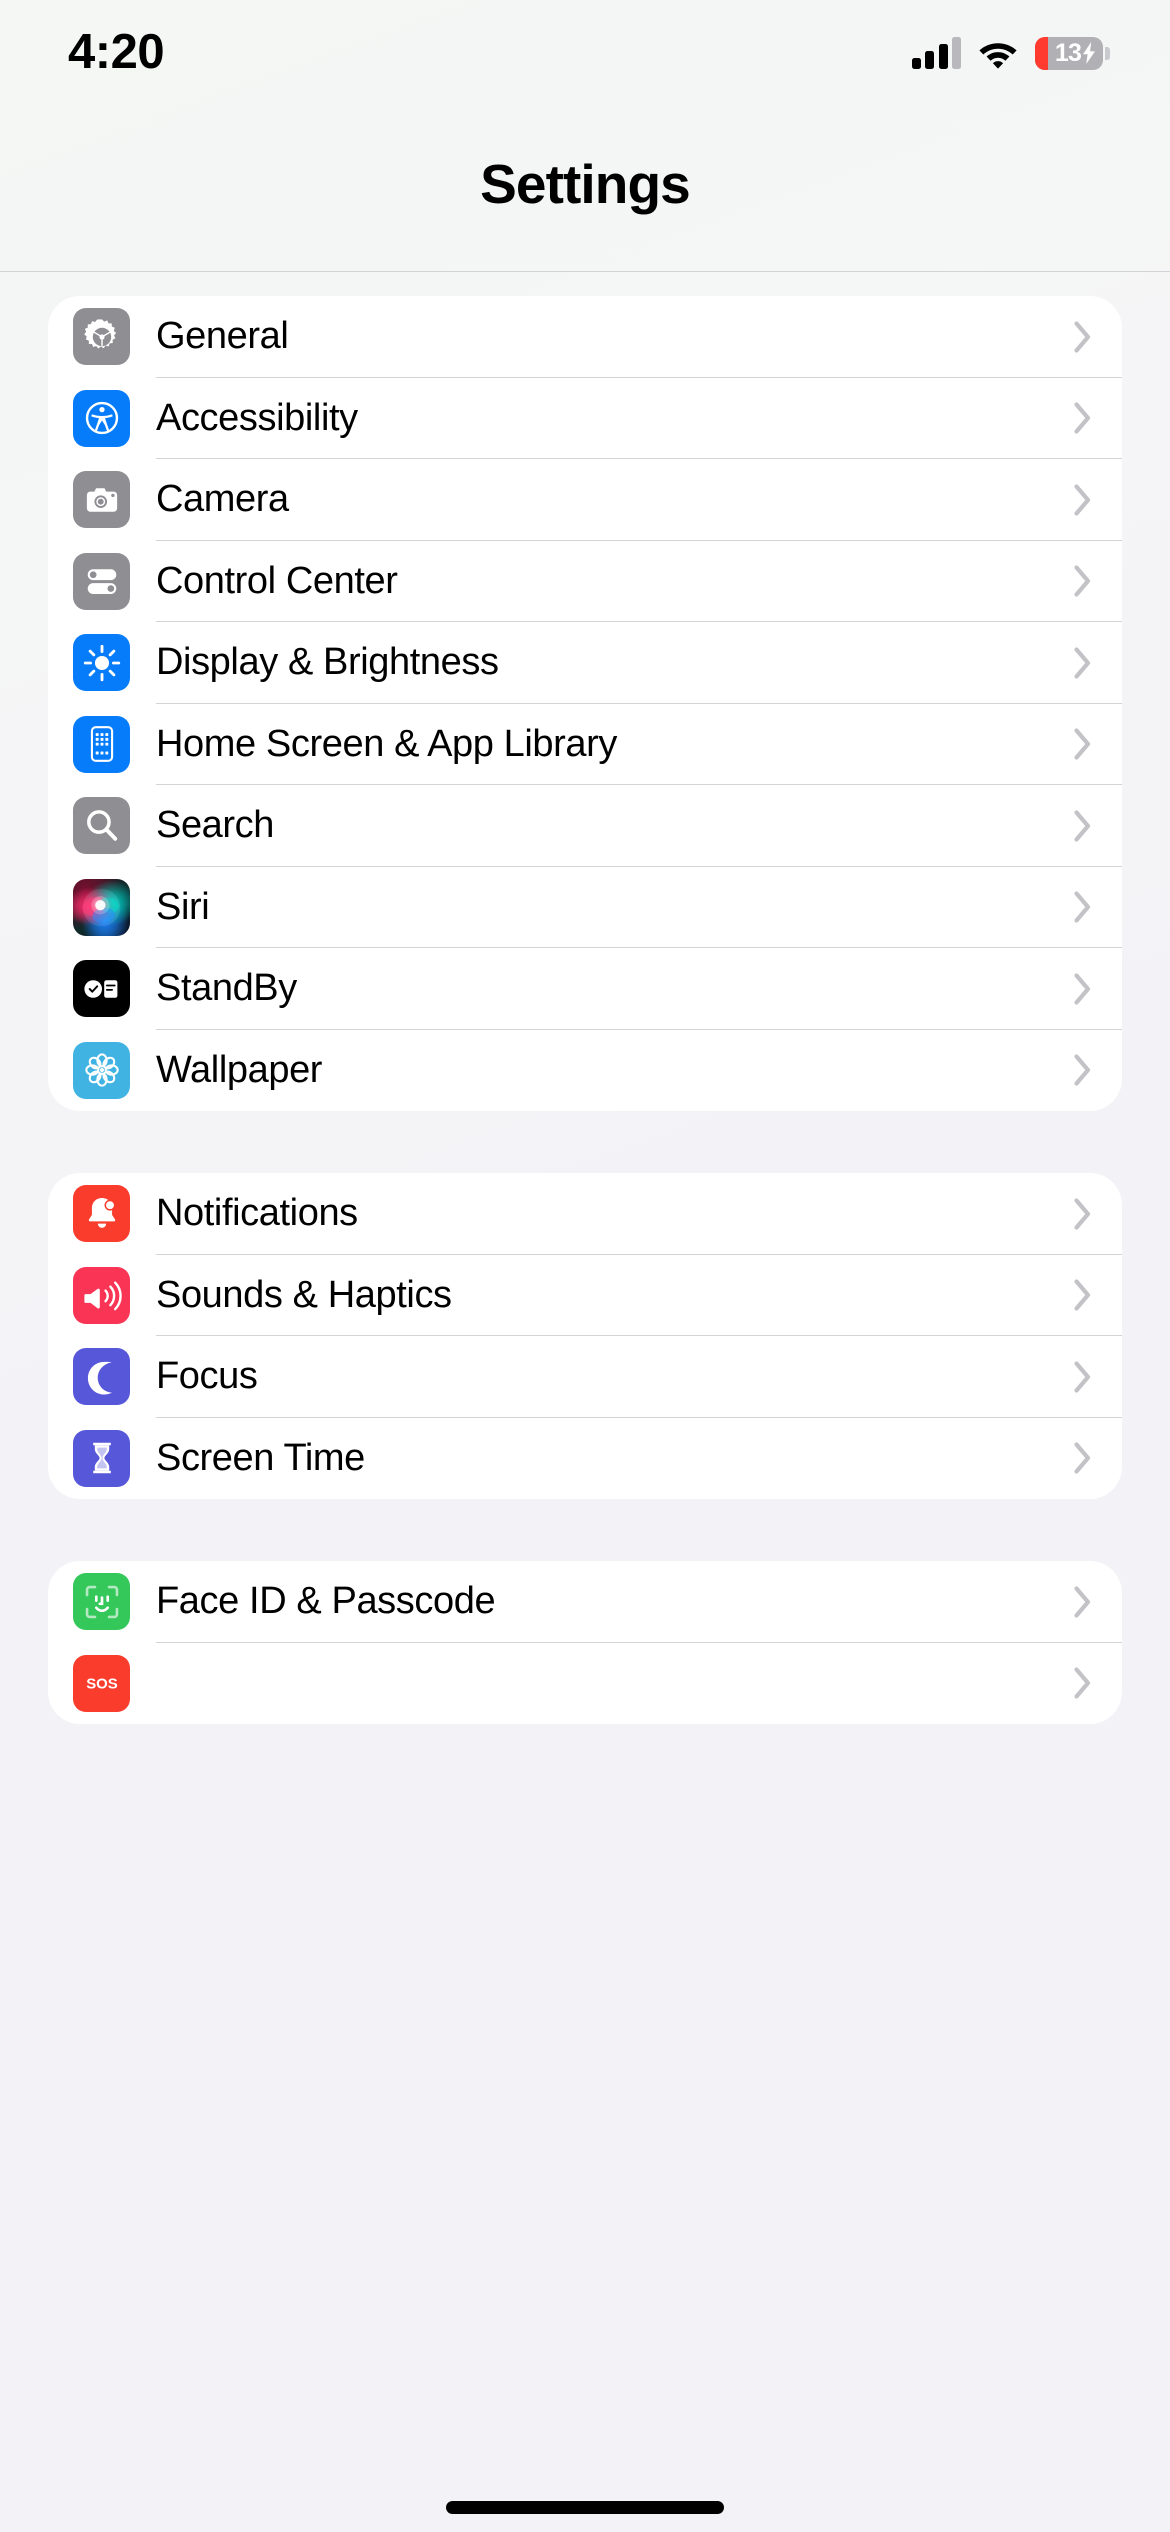  I want to click on settings-row-label: Screen Time, so click(260, 1457).